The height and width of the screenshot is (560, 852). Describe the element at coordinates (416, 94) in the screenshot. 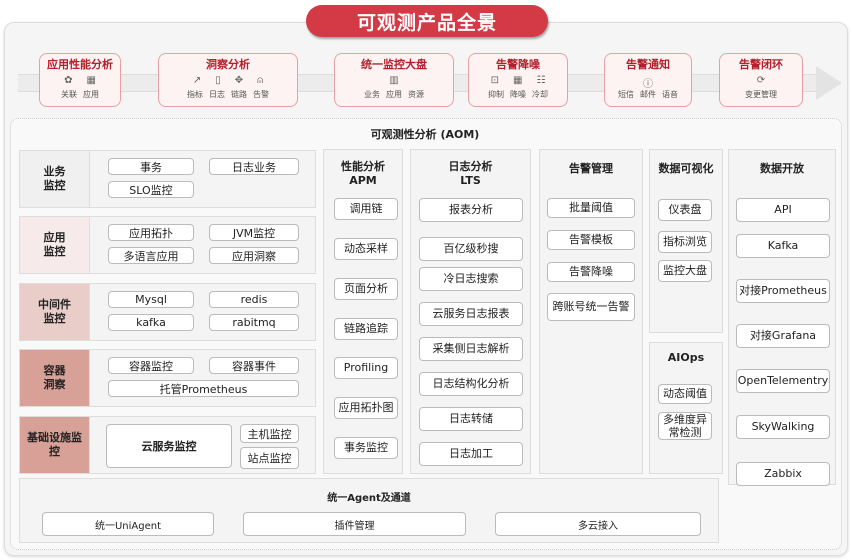

I see `stage-label: 资源` at that location.